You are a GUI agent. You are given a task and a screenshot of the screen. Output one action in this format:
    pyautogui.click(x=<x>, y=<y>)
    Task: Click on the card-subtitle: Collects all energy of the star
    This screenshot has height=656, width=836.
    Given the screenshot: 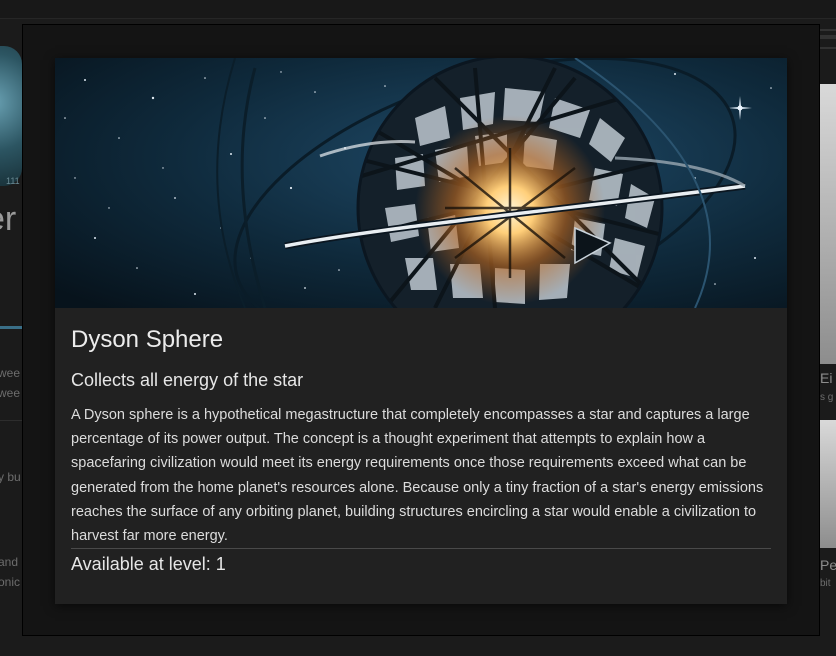 What is the action you would take?
    pyautogui.click(x=187, y=380)
    